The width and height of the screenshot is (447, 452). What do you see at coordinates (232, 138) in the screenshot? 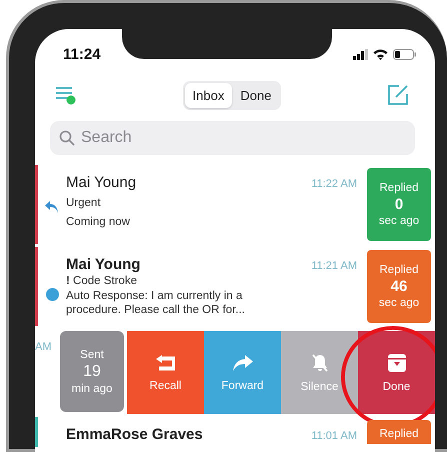
I see `search-field: Search` at bounding box center [232, 138].